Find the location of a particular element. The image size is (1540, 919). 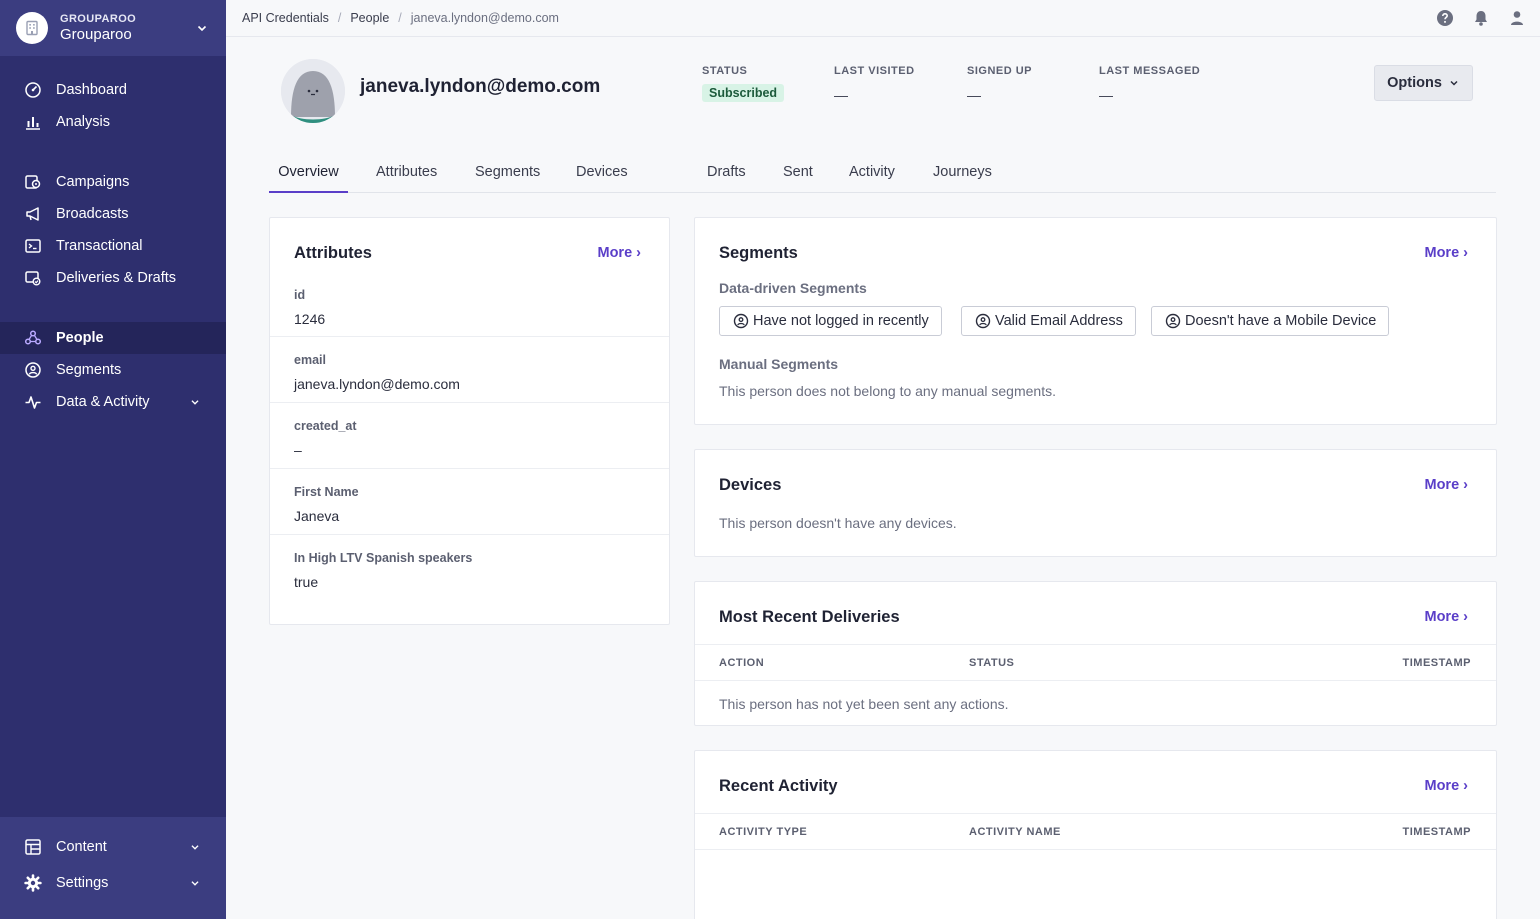

user-icon is located at coordinates (1517, 18).